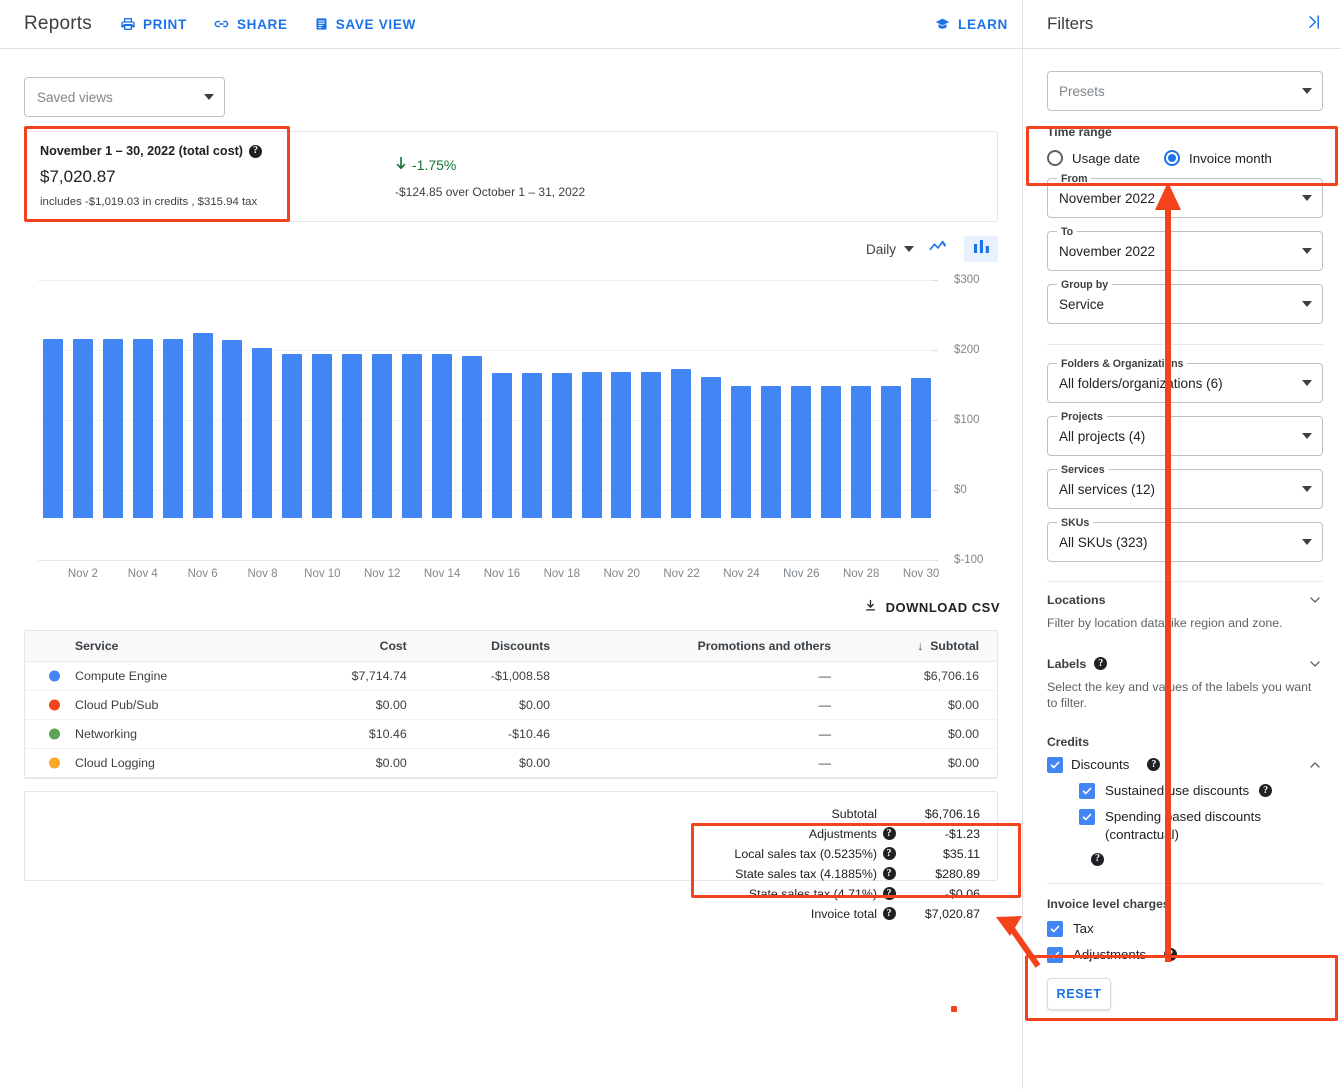 The height and width of the screenshot is (1089, 1341). Describe the element at coordinates (1185, 539) in the screenshot. I see `skus-dropdown: SKUs All SKUs (323)` at that location.